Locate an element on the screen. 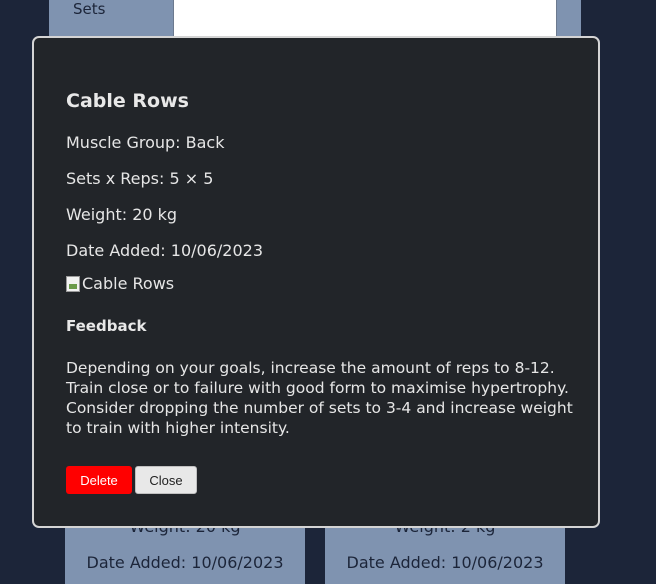 Image resolution: width=656 pixels, height=584 pixels. exercise-image: Cable Rows is located at coordinates (120, 283).